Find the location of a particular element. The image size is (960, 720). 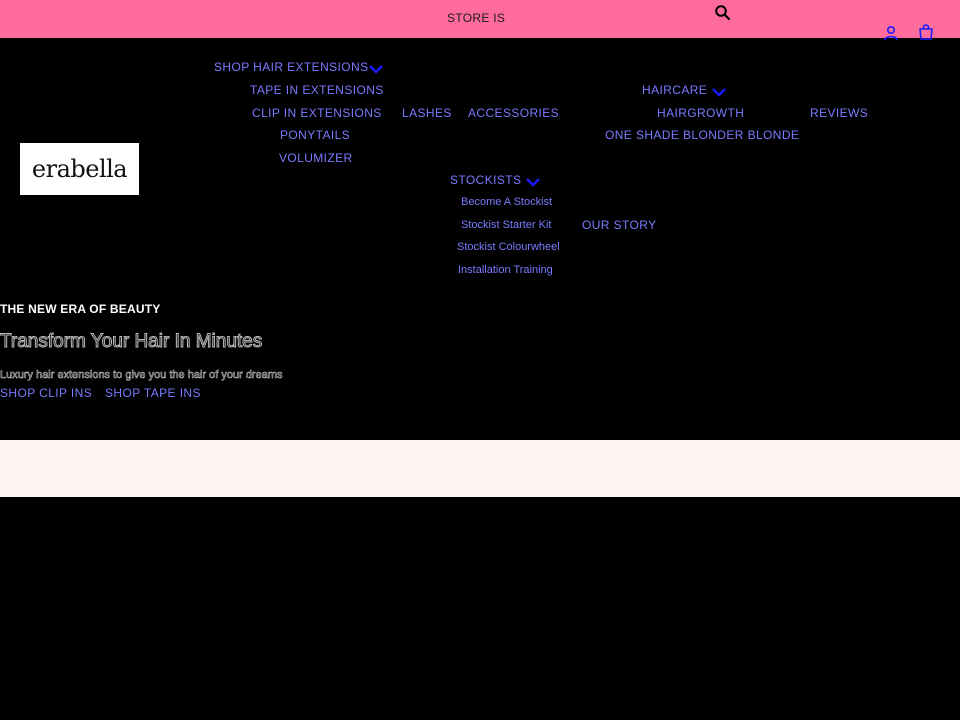

account-icon is located at coordinates (891, 33).